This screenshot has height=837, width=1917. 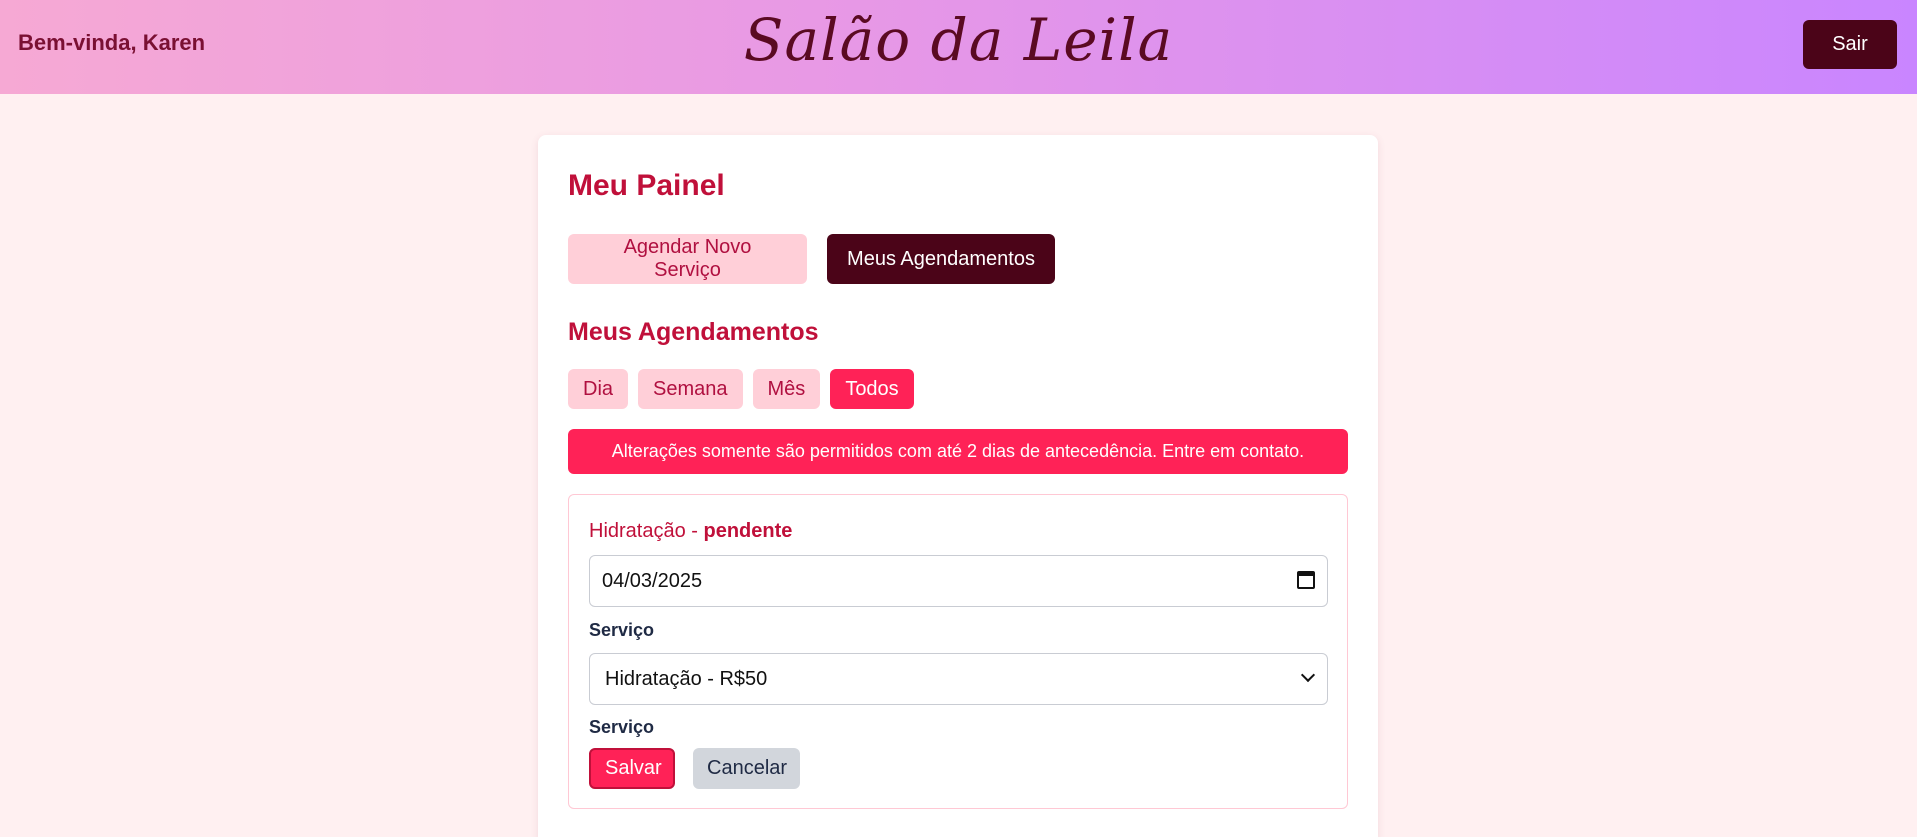 I want to click on top-header: Bem-vinda, Karen Salão da Leila Sair, so click(x=958, y=47).